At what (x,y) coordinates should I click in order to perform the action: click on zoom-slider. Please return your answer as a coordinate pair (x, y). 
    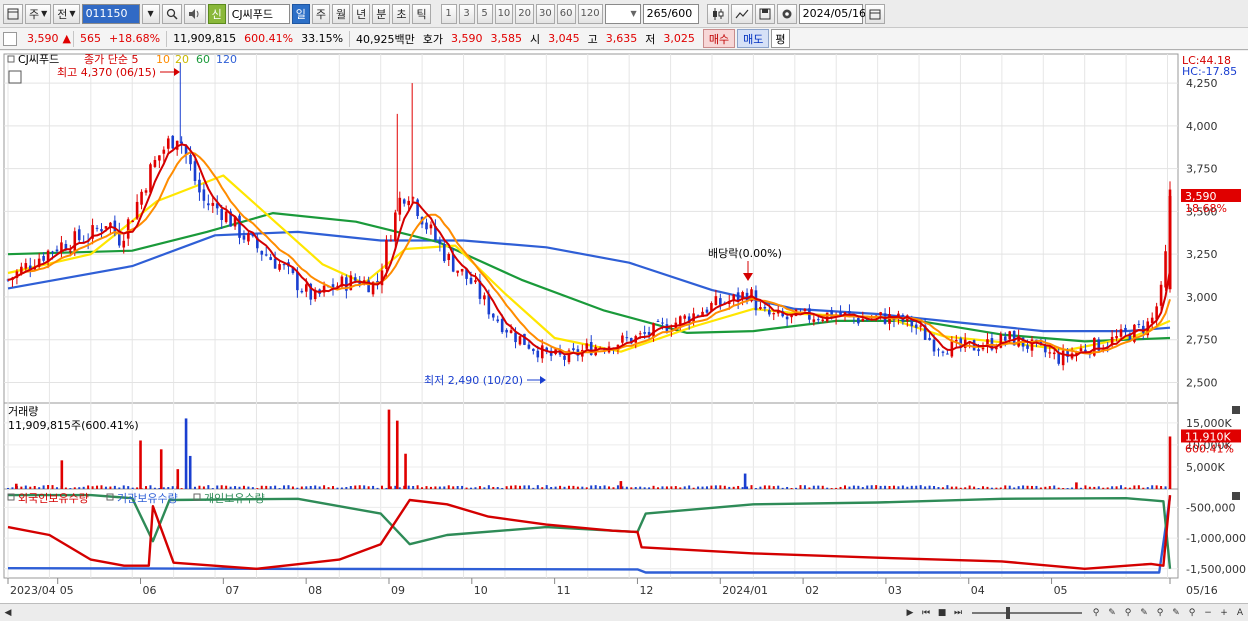
    Looking at the image, I should click on (1027, 612).